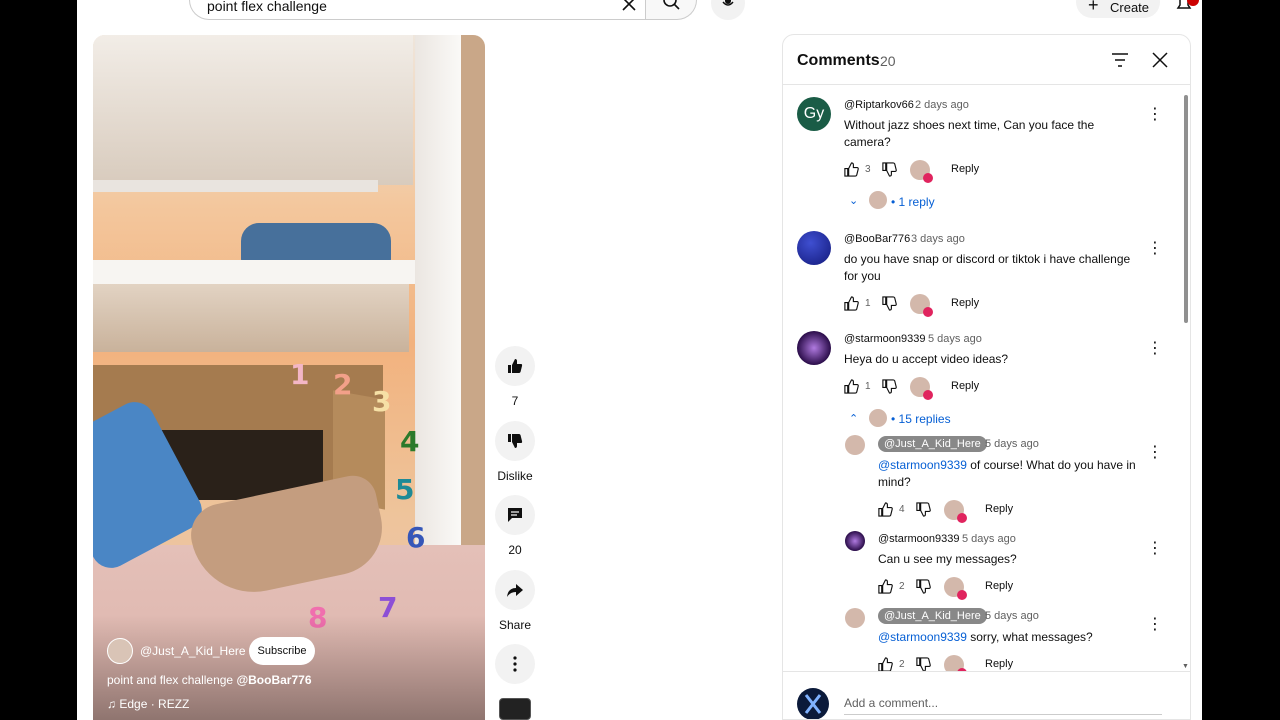 This screenshot has width=1280, height=720. I want to click on share-action: Share, so click(515, 601).